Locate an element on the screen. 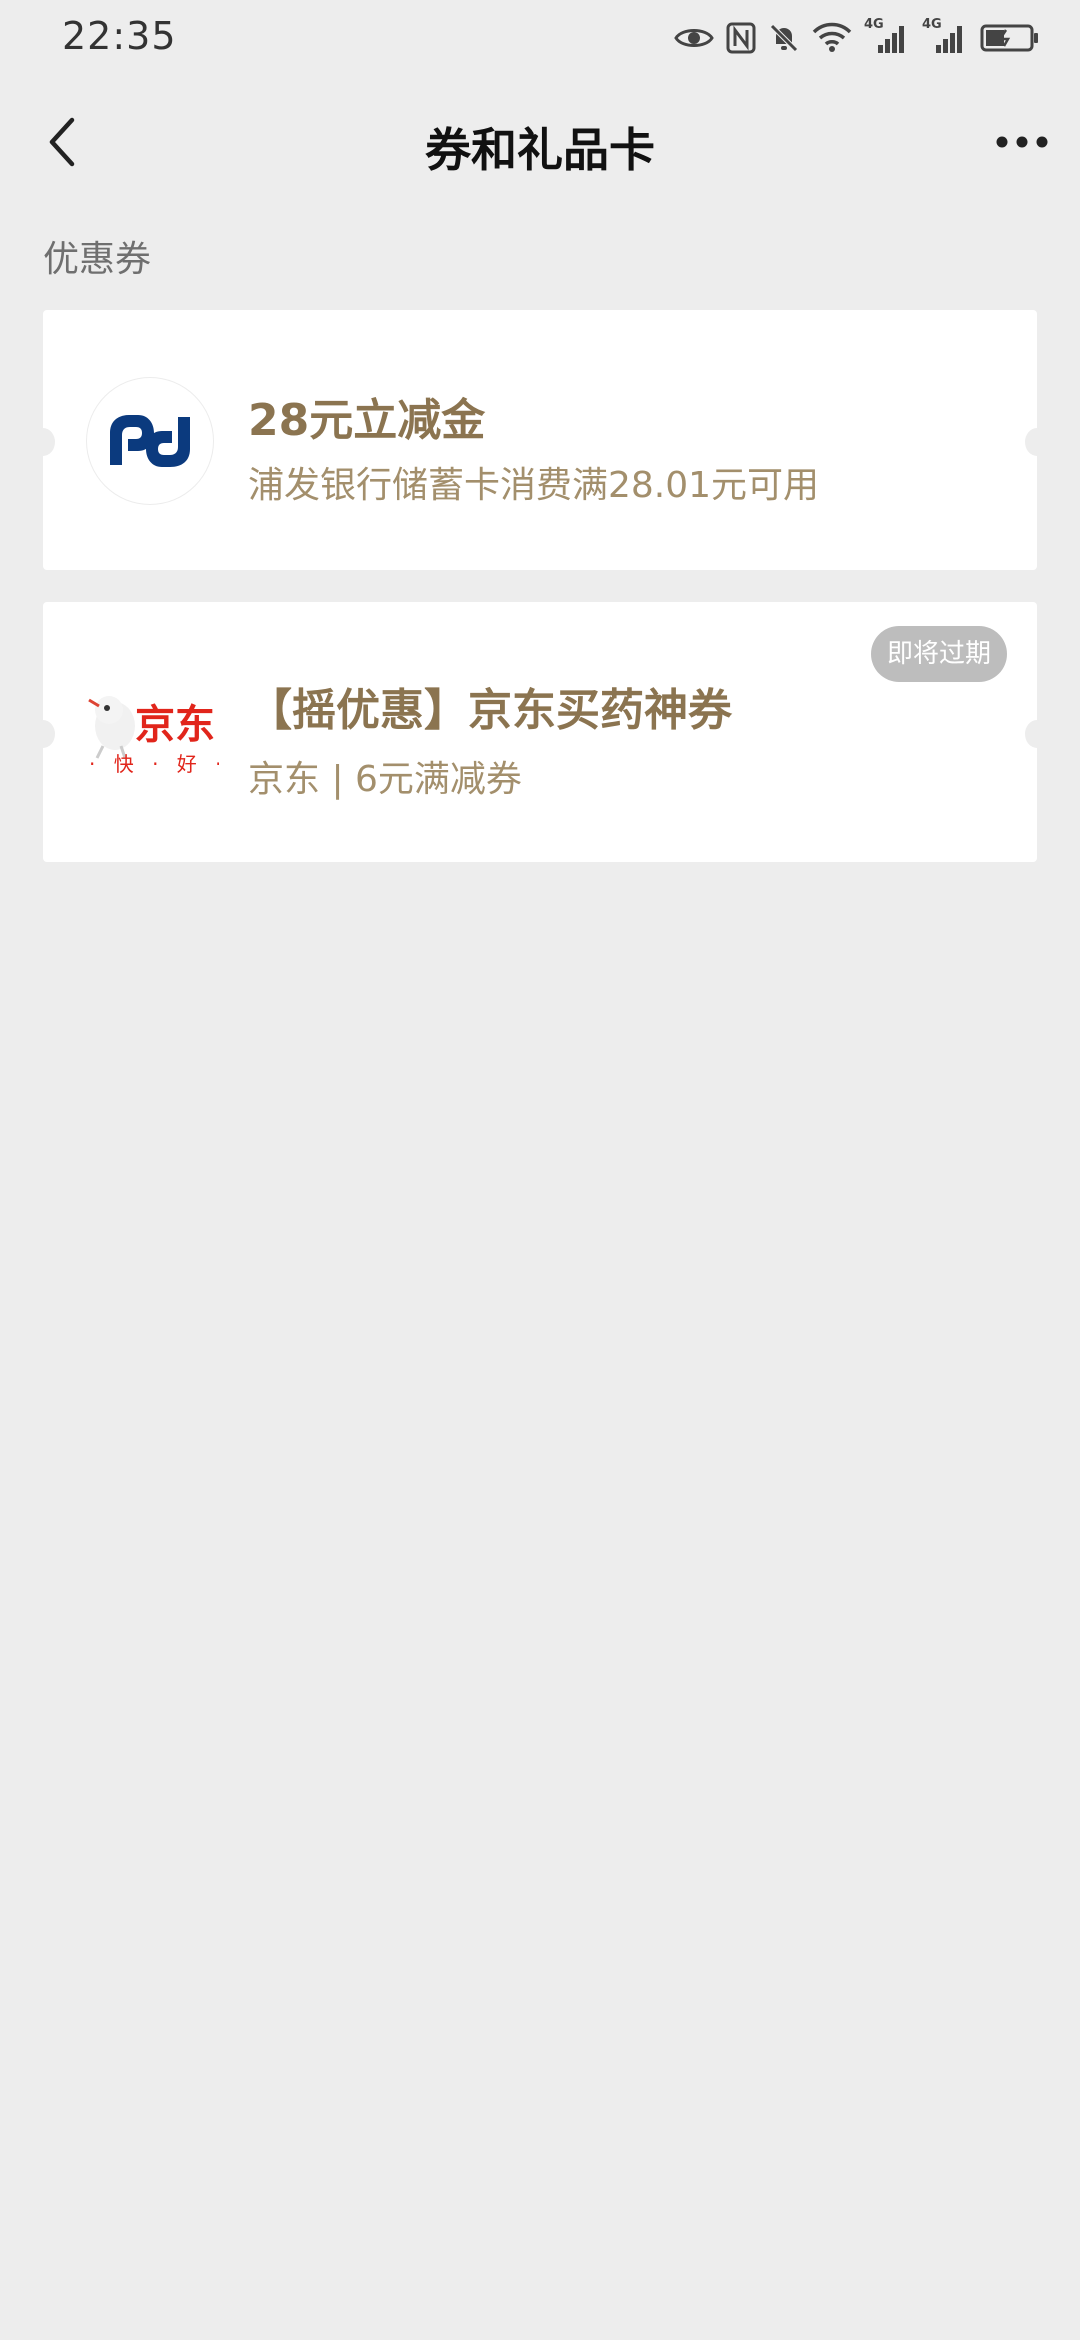 The width and height of the screenshot is (1080, 2340). spdb-logo is located at coordinates (150, 441).